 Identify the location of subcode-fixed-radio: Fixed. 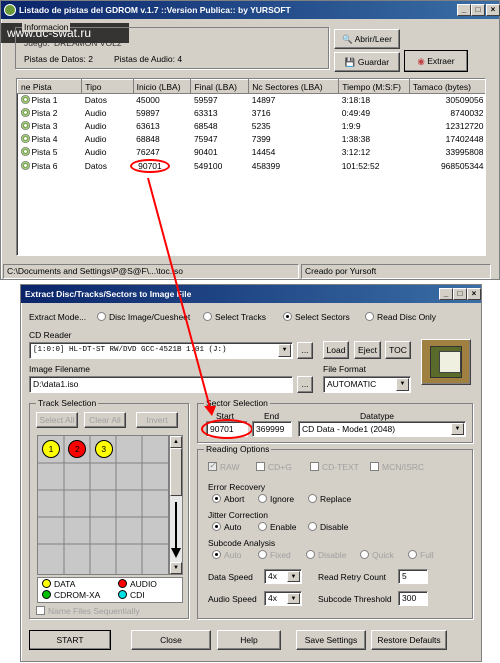
(274, 555).